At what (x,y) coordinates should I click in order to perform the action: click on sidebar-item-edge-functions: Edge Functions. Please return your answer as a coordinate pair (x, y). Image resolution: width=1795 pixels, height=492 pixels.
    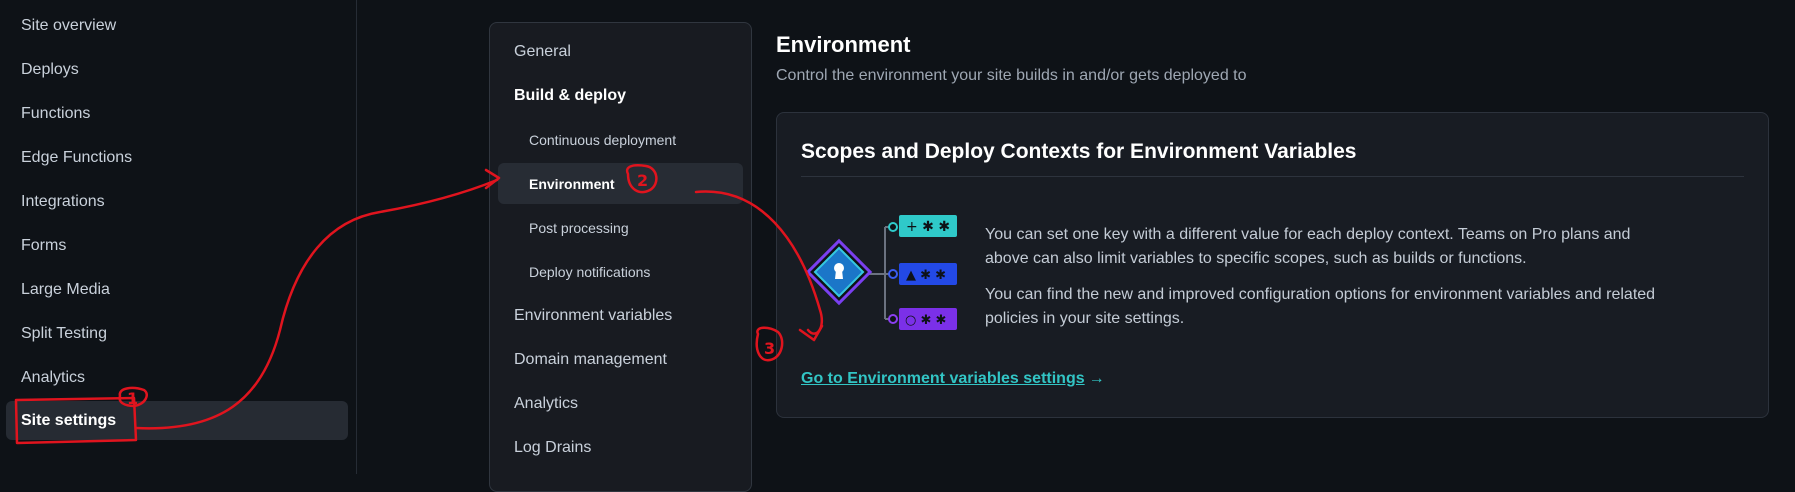
    Looking at the image, I should click on (177, 157).